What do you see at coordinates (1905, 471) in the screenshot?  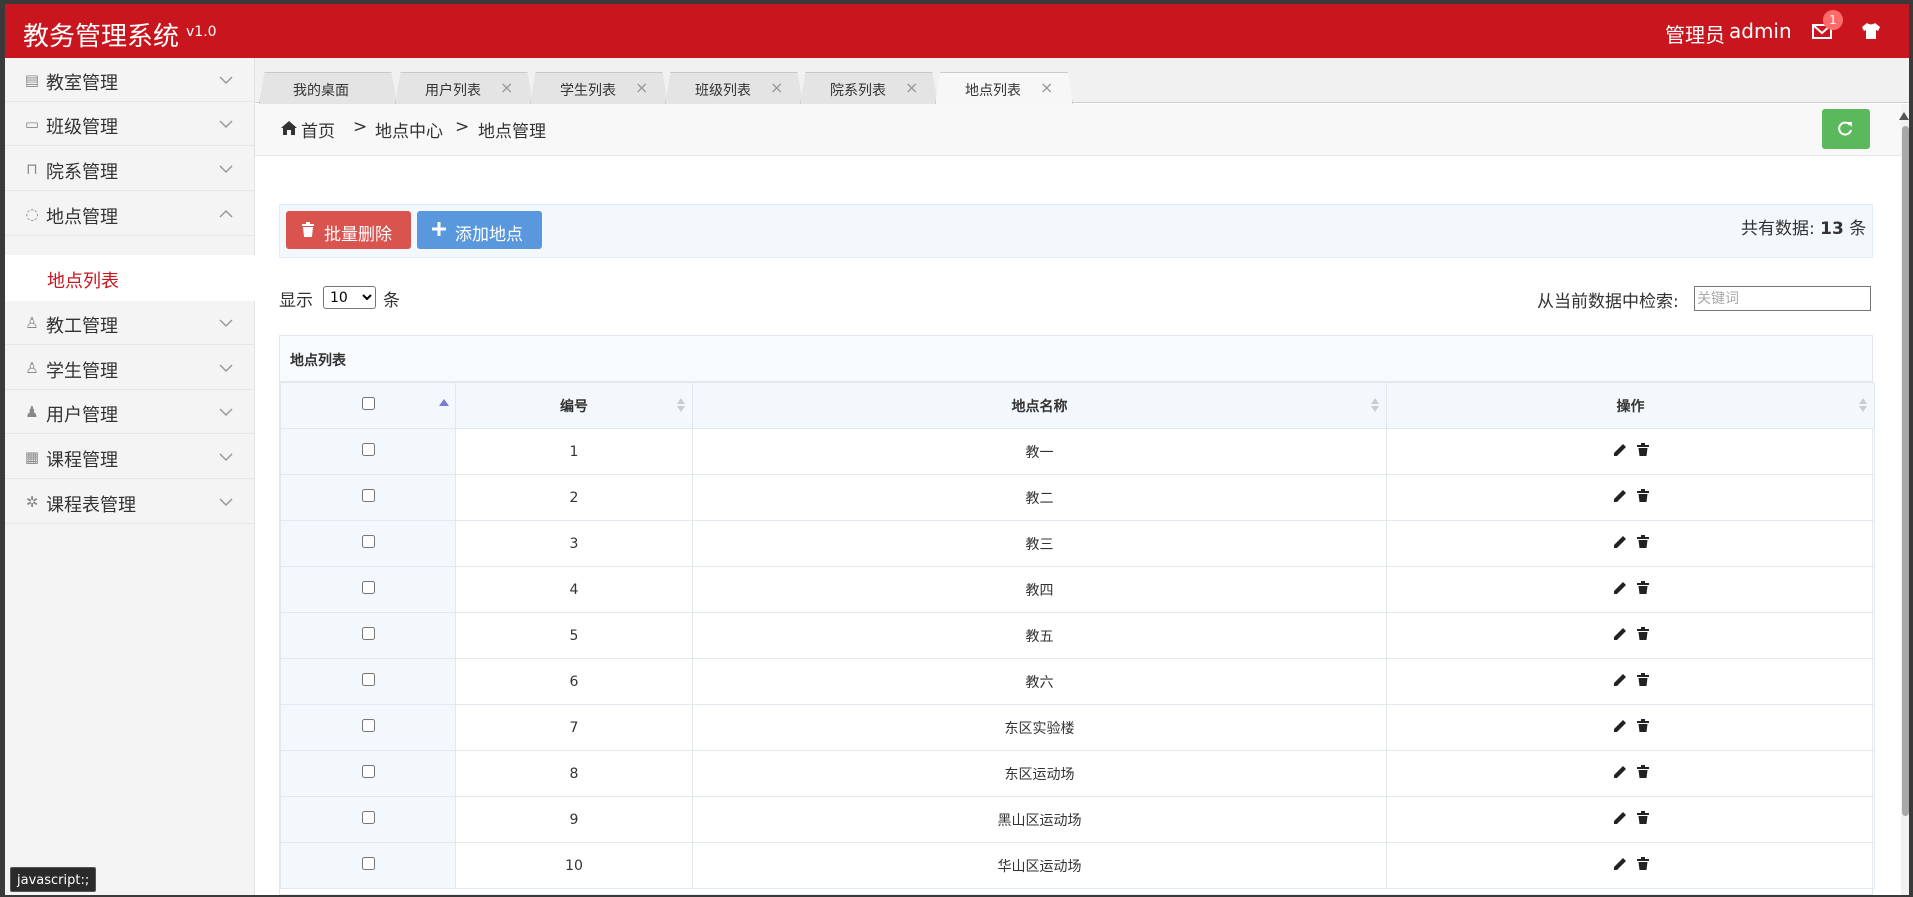 I see `scrollbar-thumb` at bounding box center [1905, 471].